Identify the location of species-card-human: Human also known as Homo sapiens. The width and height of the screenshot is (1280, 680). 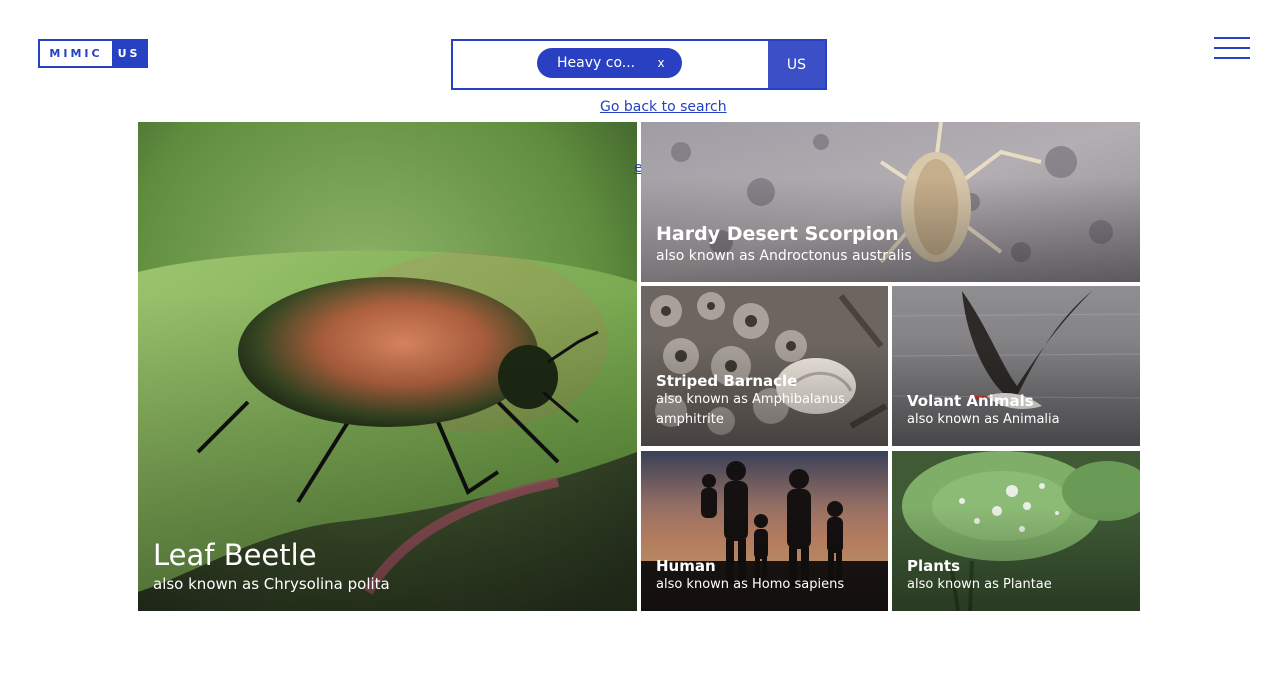
(764, 531).